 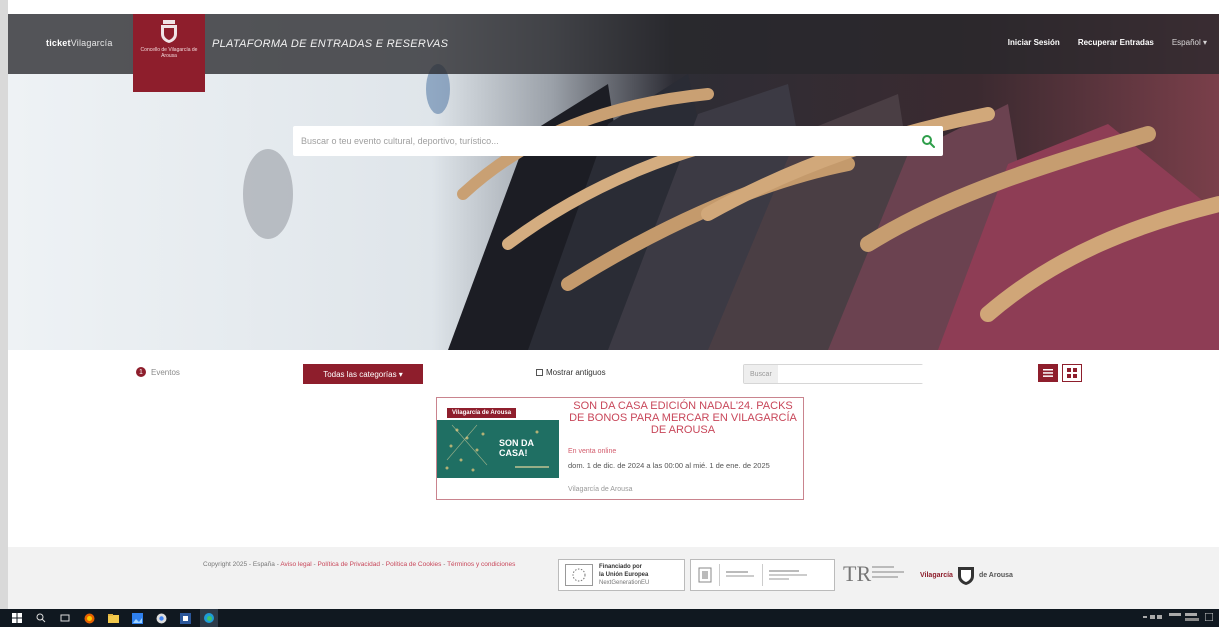 I want to click on event-search-bar, so click(x=618, y=141).